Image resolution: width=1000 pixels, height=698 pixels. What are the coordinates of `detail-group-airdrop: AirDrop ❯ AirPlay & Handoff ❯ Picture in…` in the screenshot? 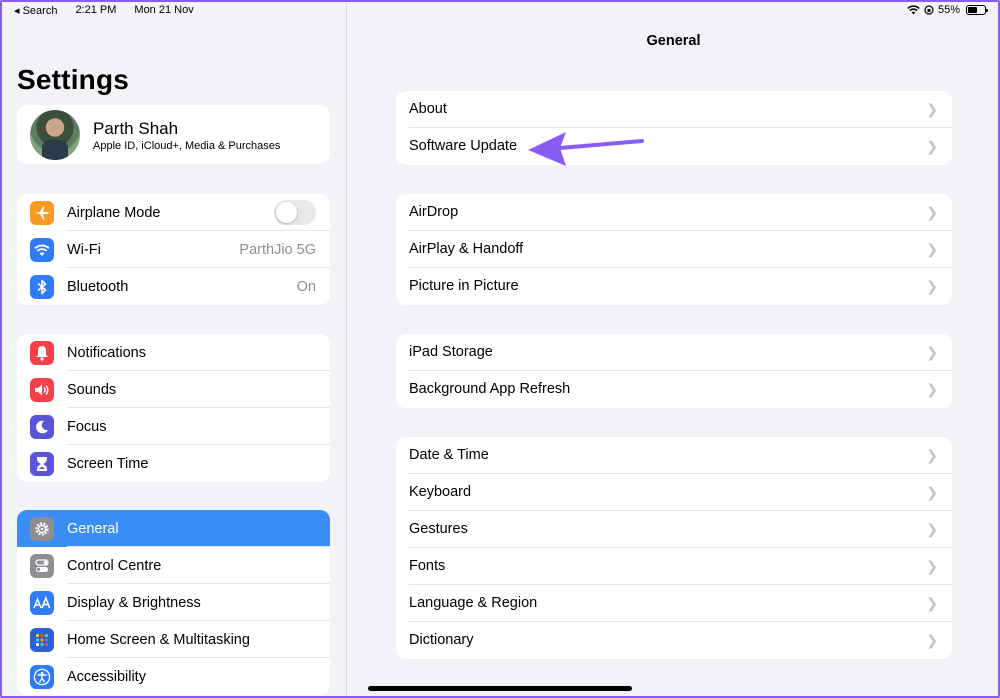 It's located at (674, 249).